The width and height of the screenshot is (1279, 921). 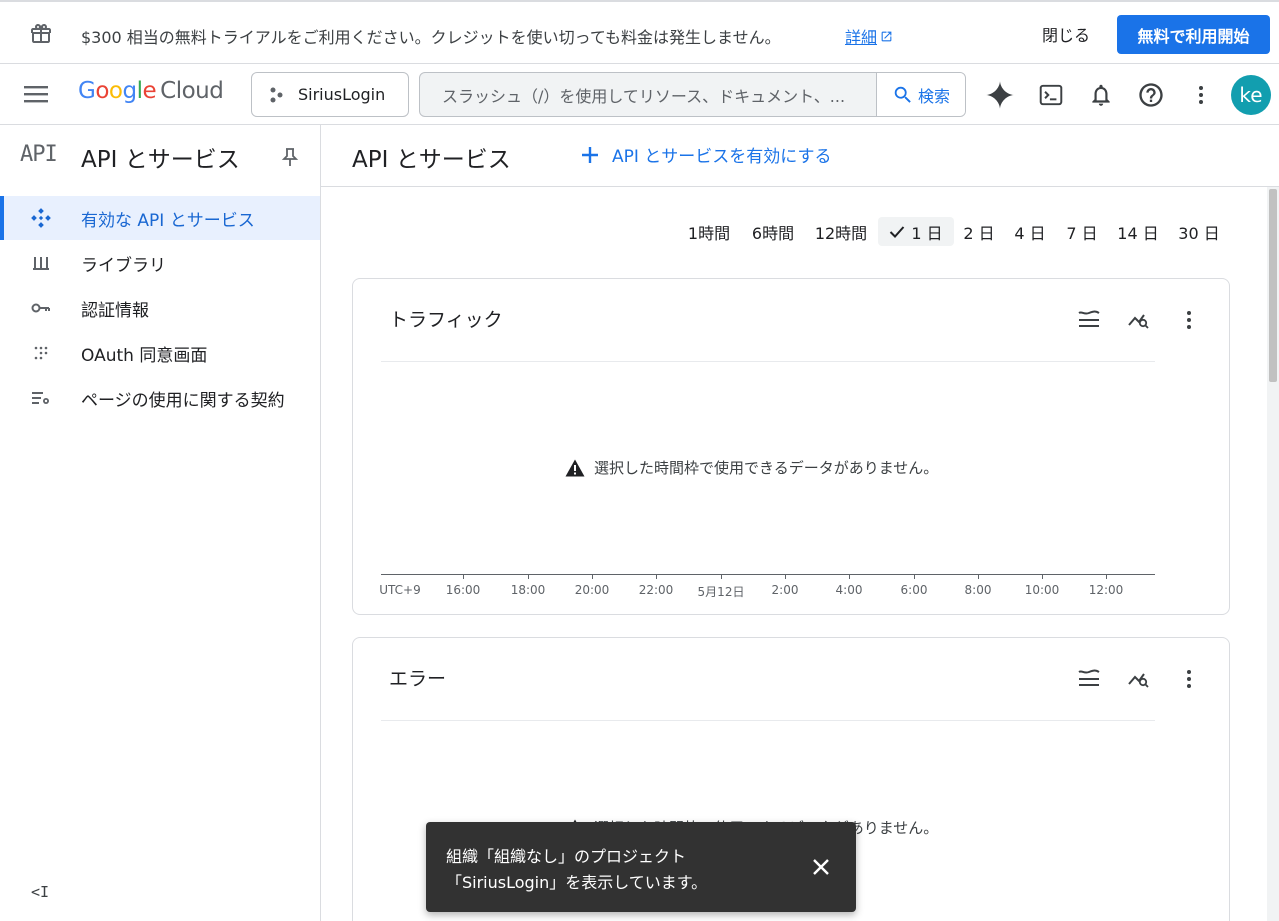 I want to click on settings-list-icon, so click(x=41, y=398).